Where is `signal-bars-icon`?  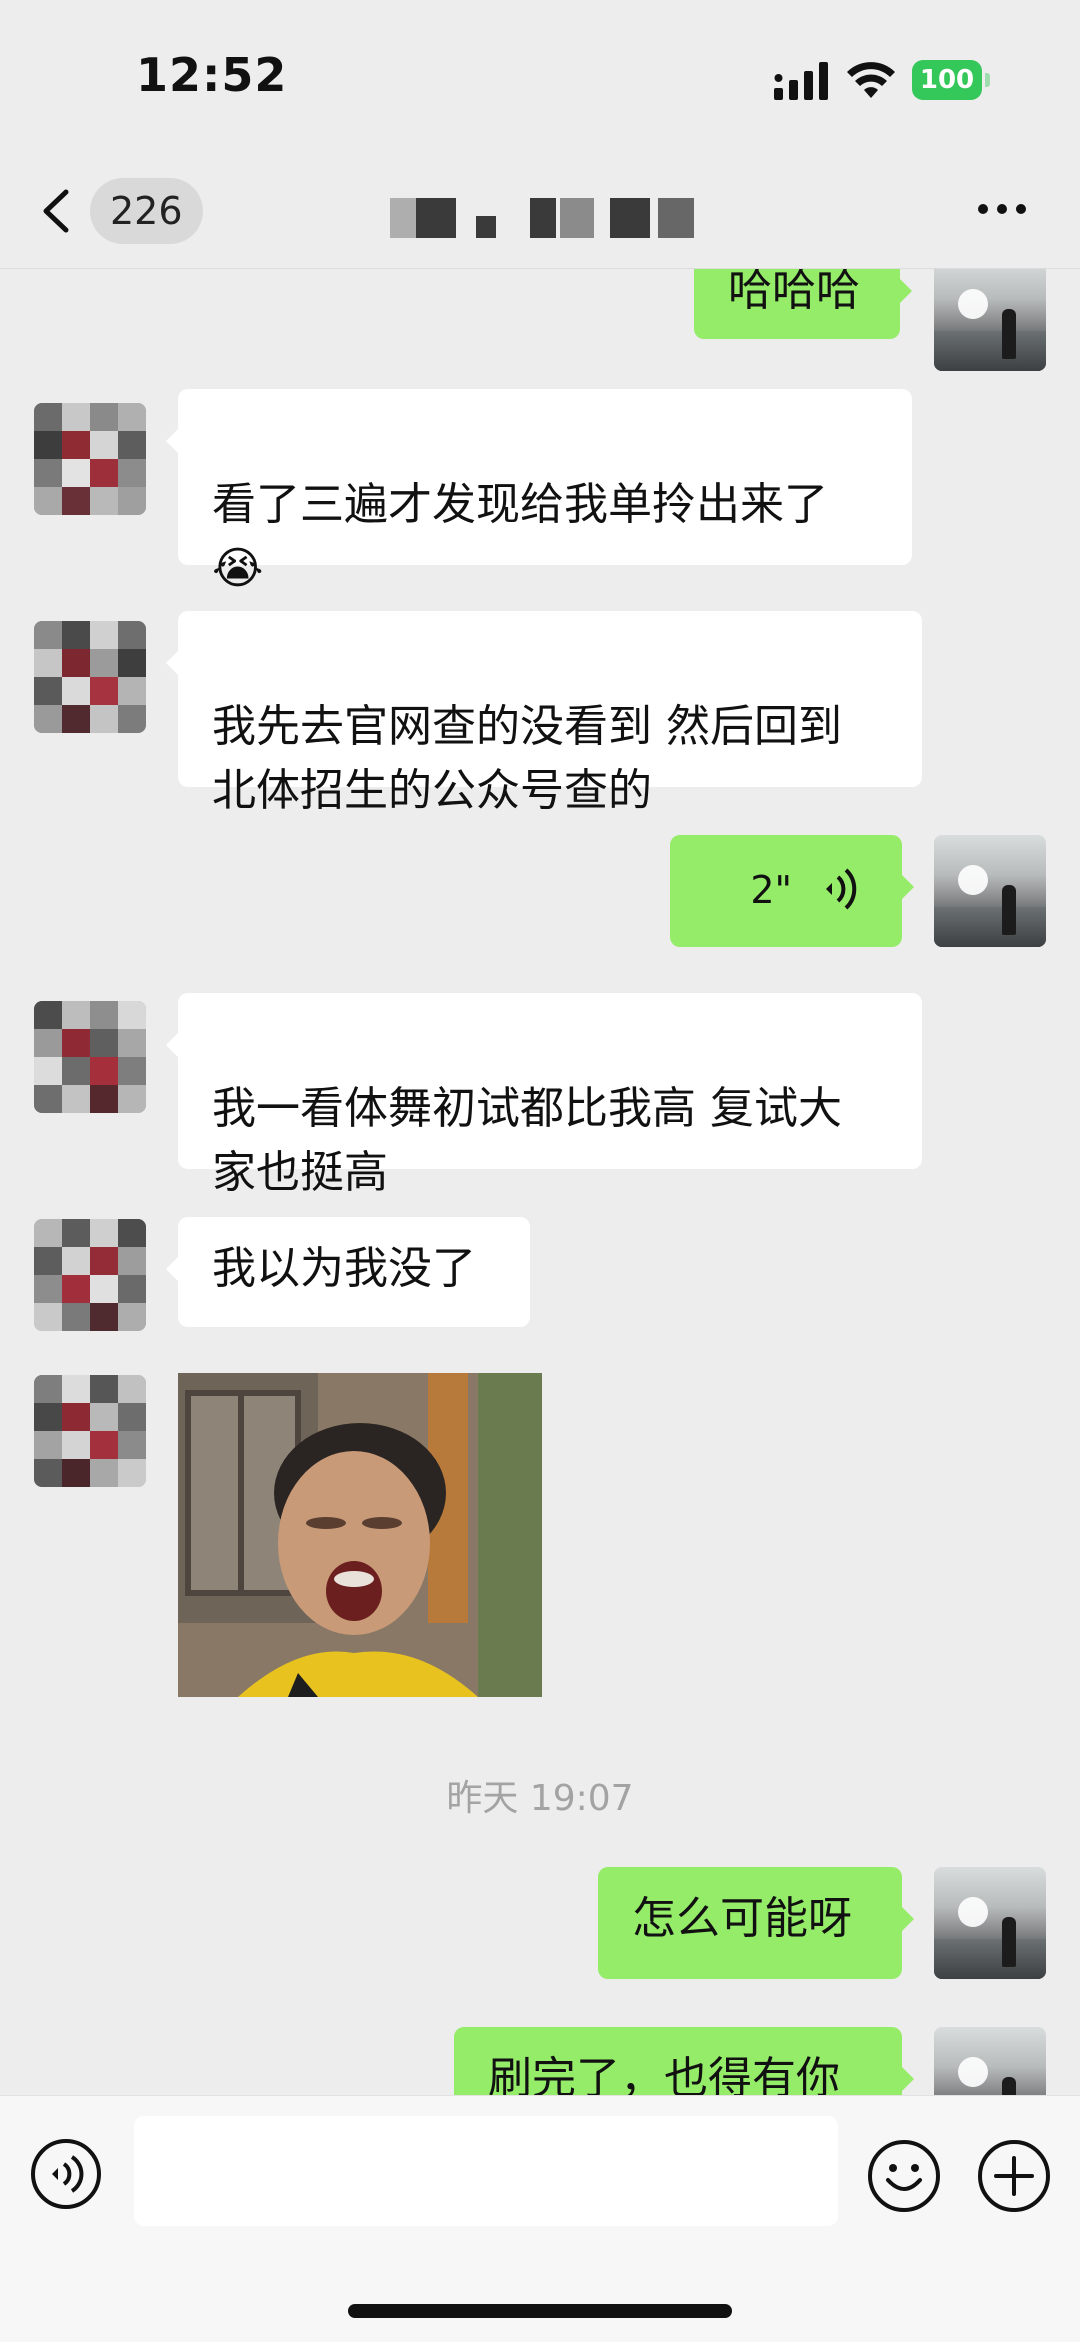
signal-bars-icon is located at coordinates (801, 81).